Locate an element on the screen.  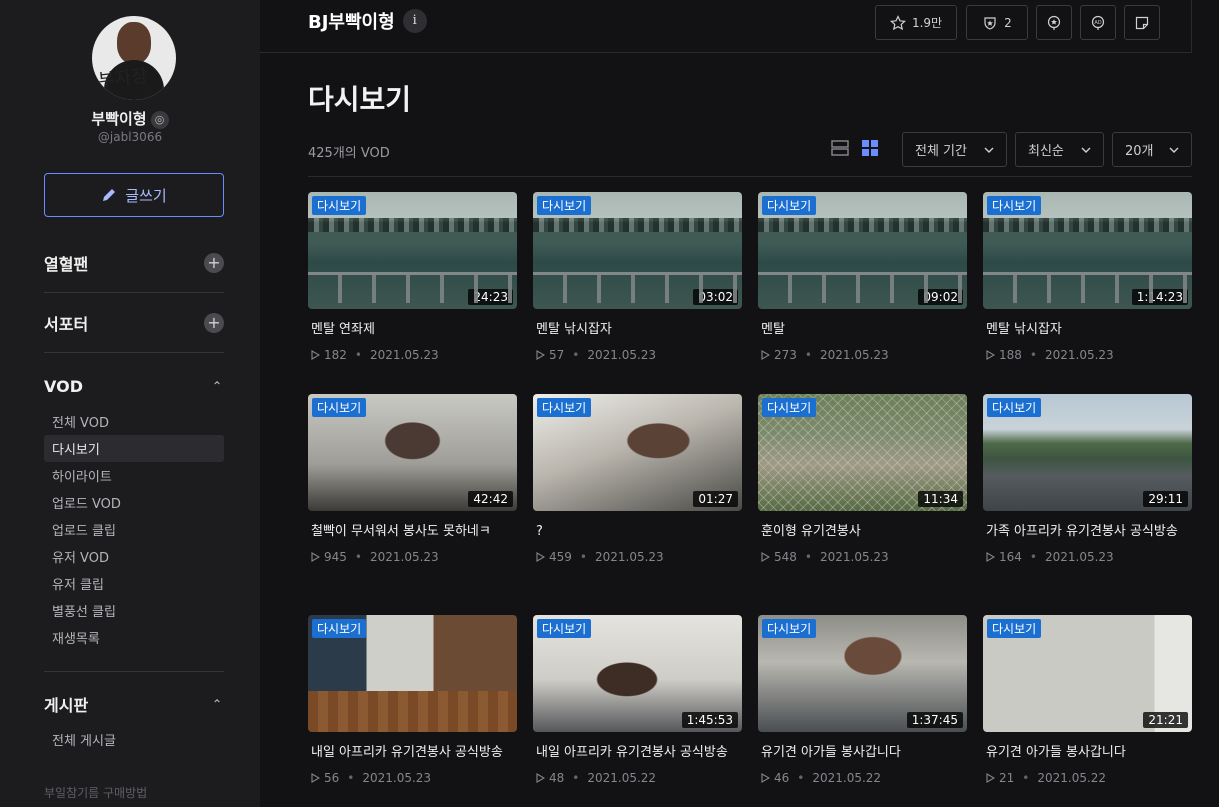
sticker-icon is located at coordinates (1142, 22).